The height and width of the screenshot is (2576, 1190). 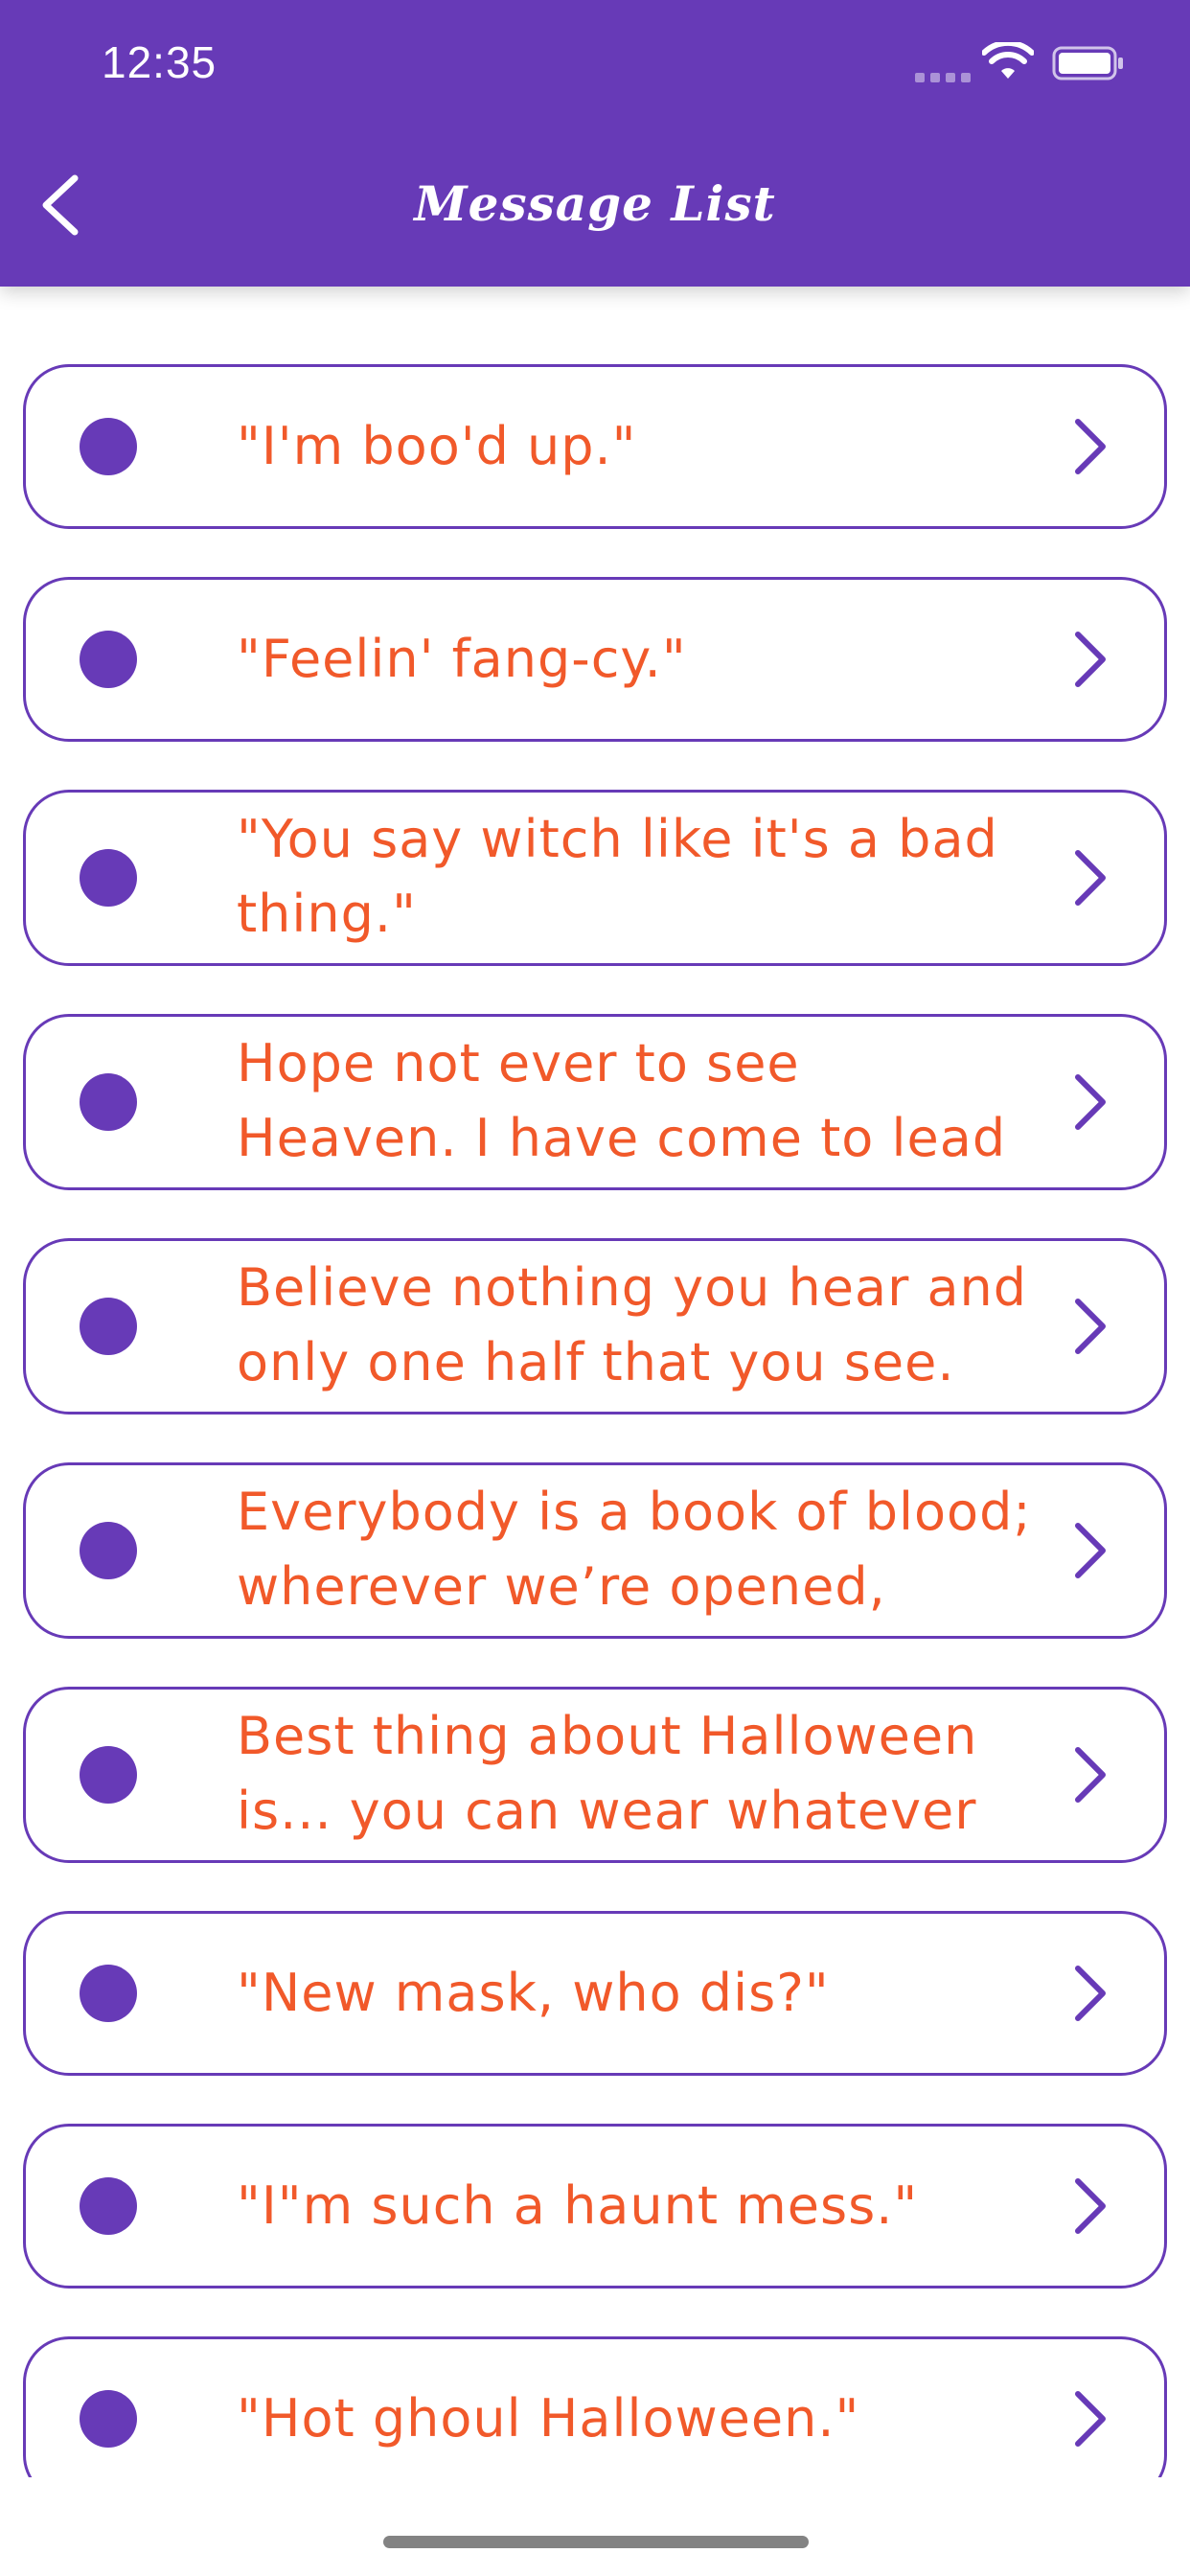 What do you see at coordinates (462, 659) in the screenshot?
I see `message-text: "Feelin' fang-cy."` at bounding box center [462, 659].